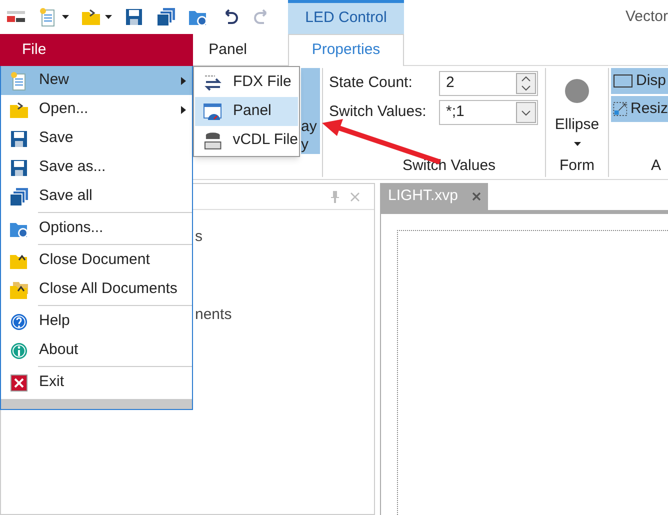 This screenshot has height=515, width=668. Describe the element at coordinates (620, 109) in the screenshot. I see `resize-icon` at that location.